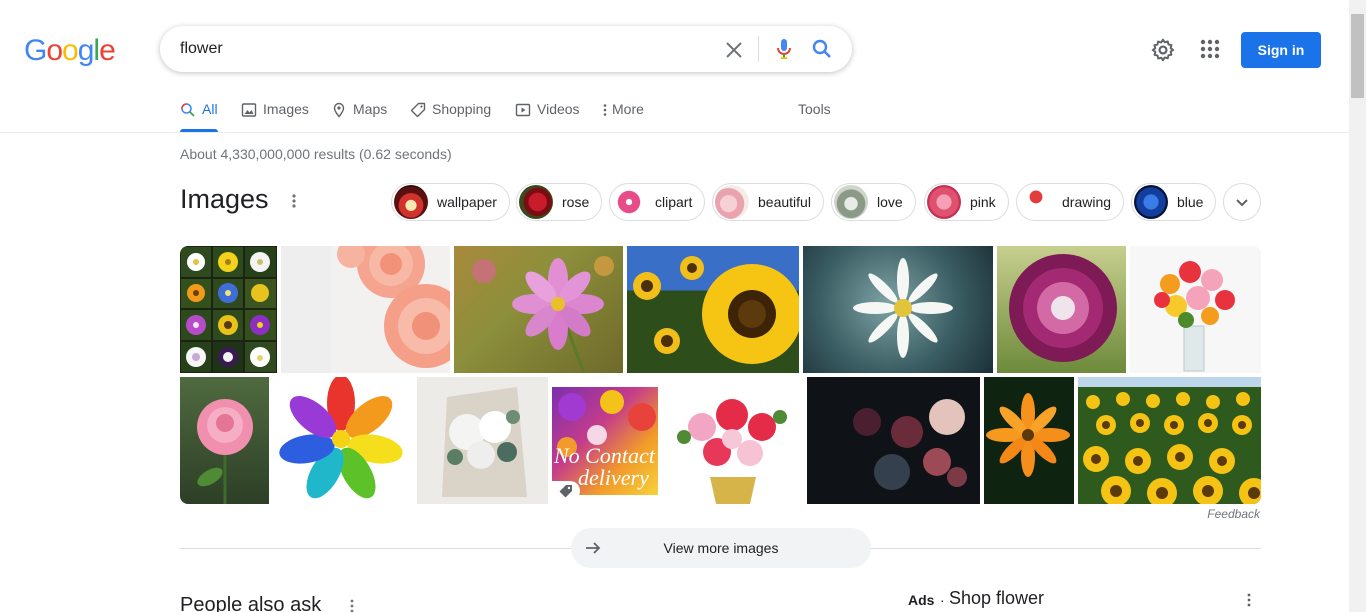 The image size is (1366, 612). Describe the element at coordinates (1242, 202) in the screenshot. I see `chips-expand-button` at that location.